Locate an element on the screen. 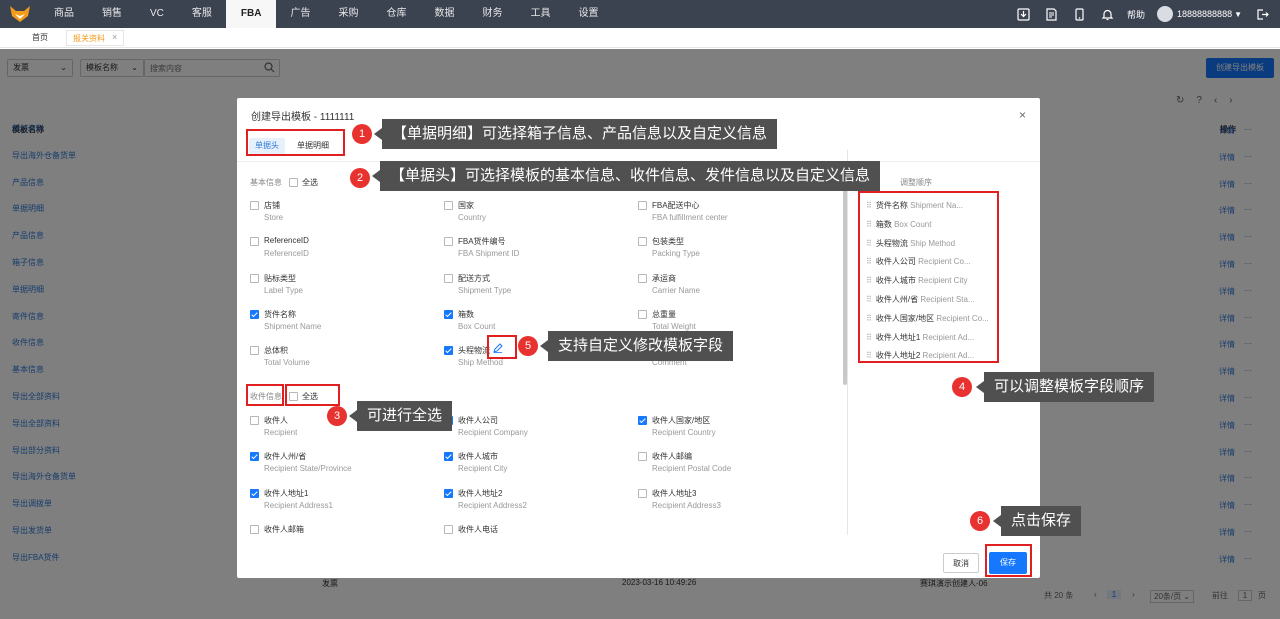 This screenshot has width=1280, height=619. field-label-en: Recipient Country is located at coordinates (684, 432).